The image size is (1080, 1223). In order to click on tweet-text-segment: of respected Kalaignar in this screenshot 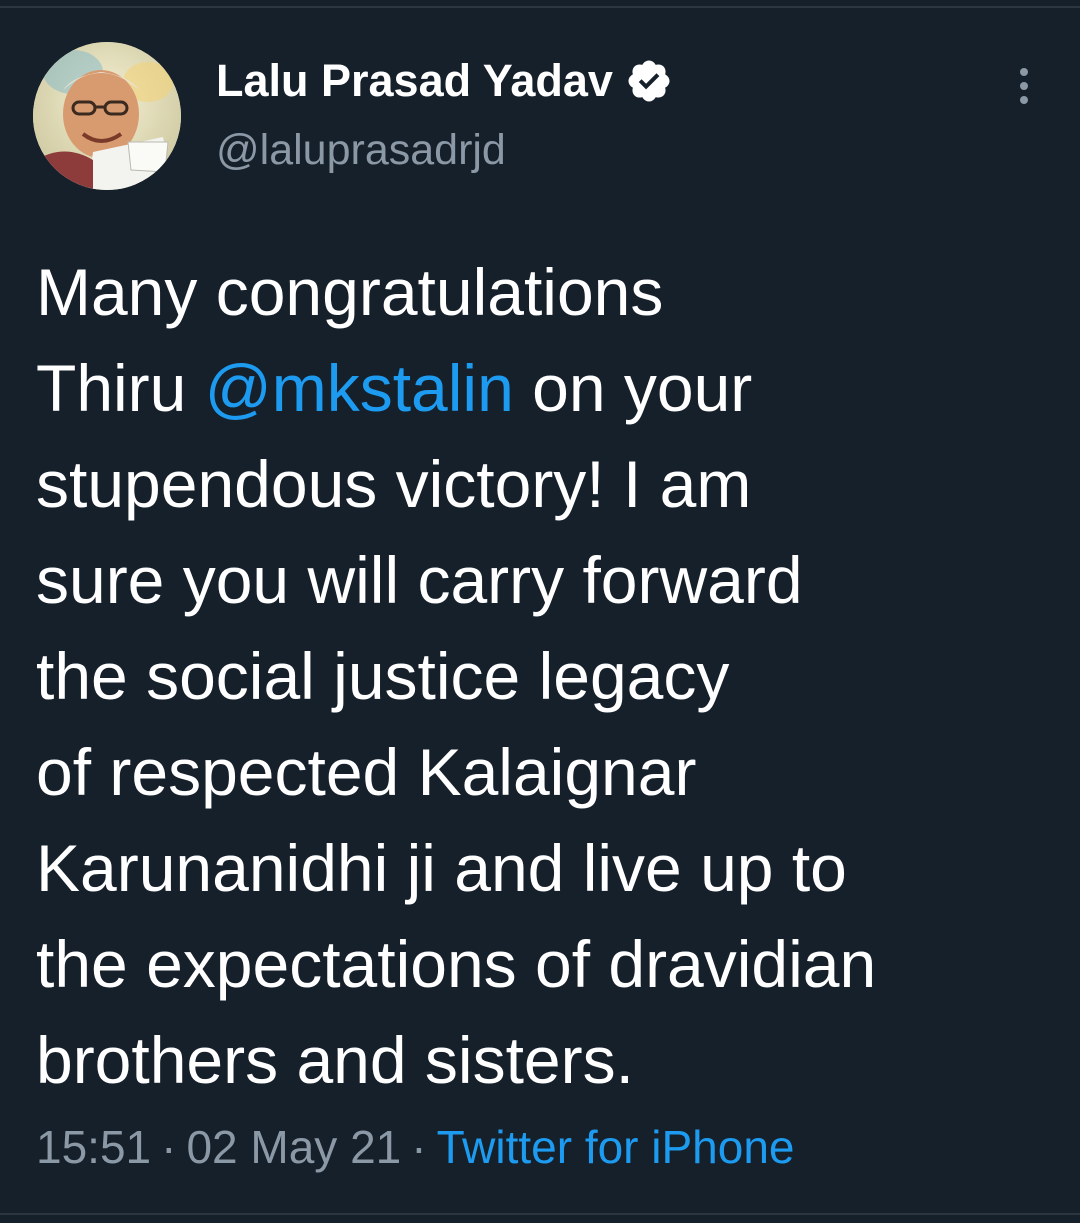, I will do `click(366, 772)`.